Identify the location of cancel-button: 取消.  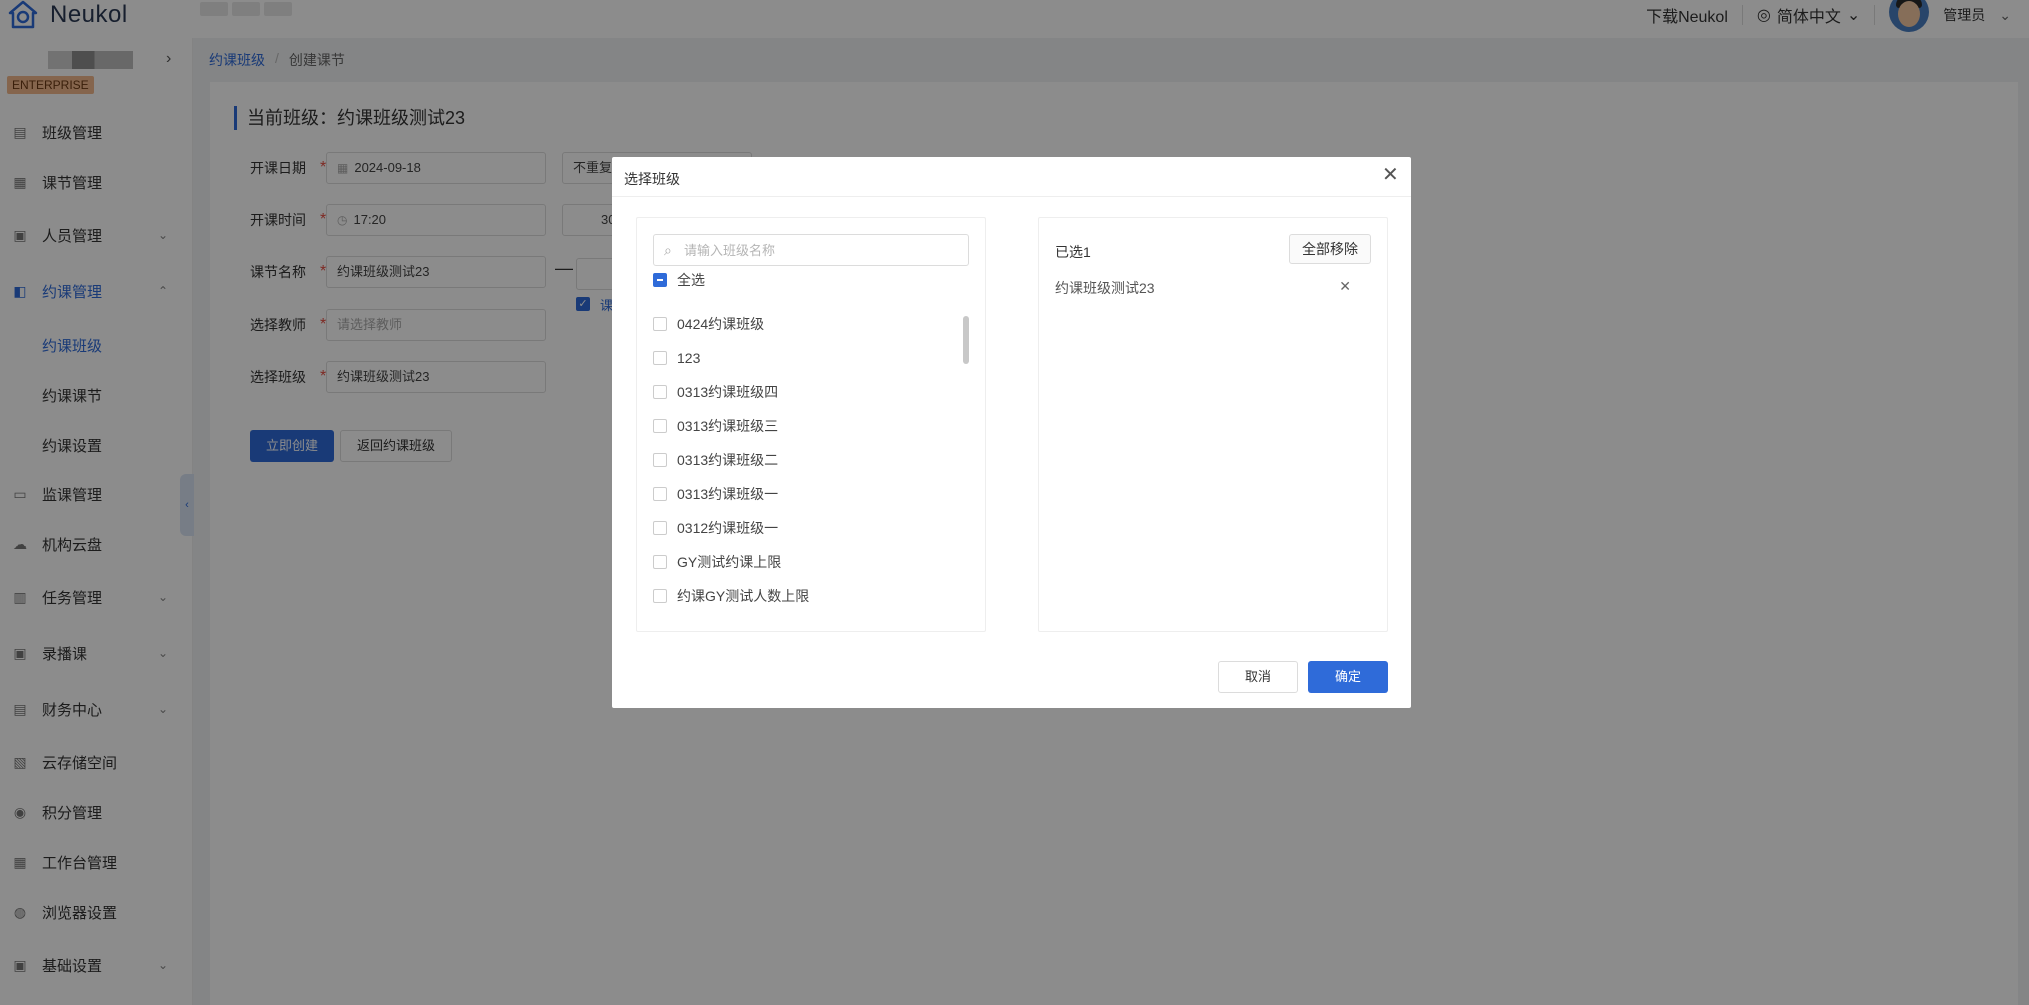
(1258, 677).